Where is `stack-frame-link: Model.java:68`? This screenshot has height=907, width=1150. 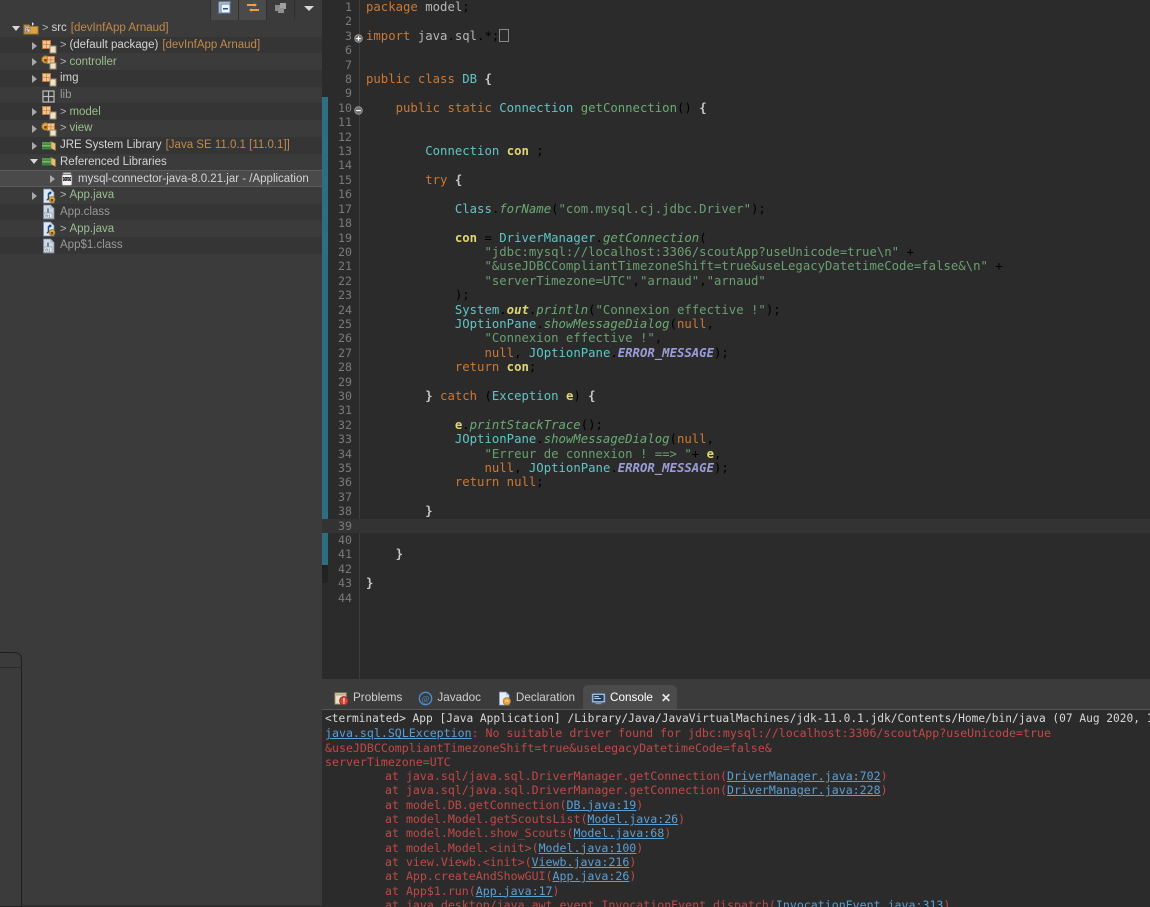
stack-frame-link: Model.java:68 is located at coordinates (618, 833).